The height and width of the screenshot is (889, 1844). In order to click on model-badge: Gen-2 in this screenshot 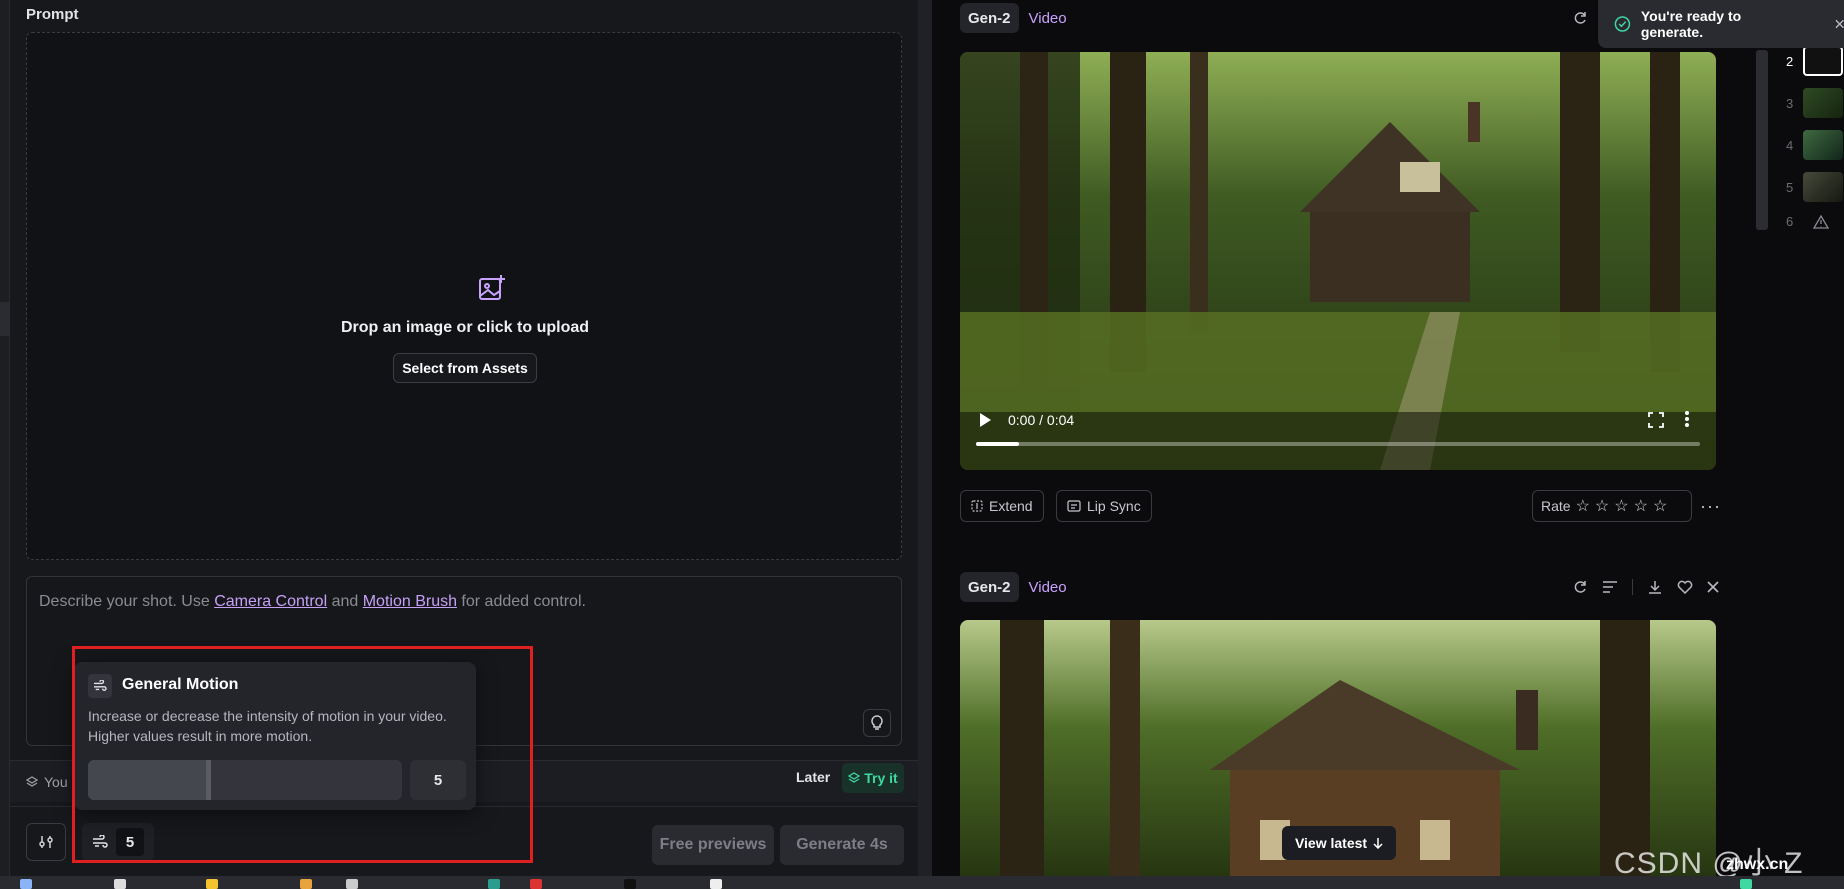, I will do `click(989, 18)`.